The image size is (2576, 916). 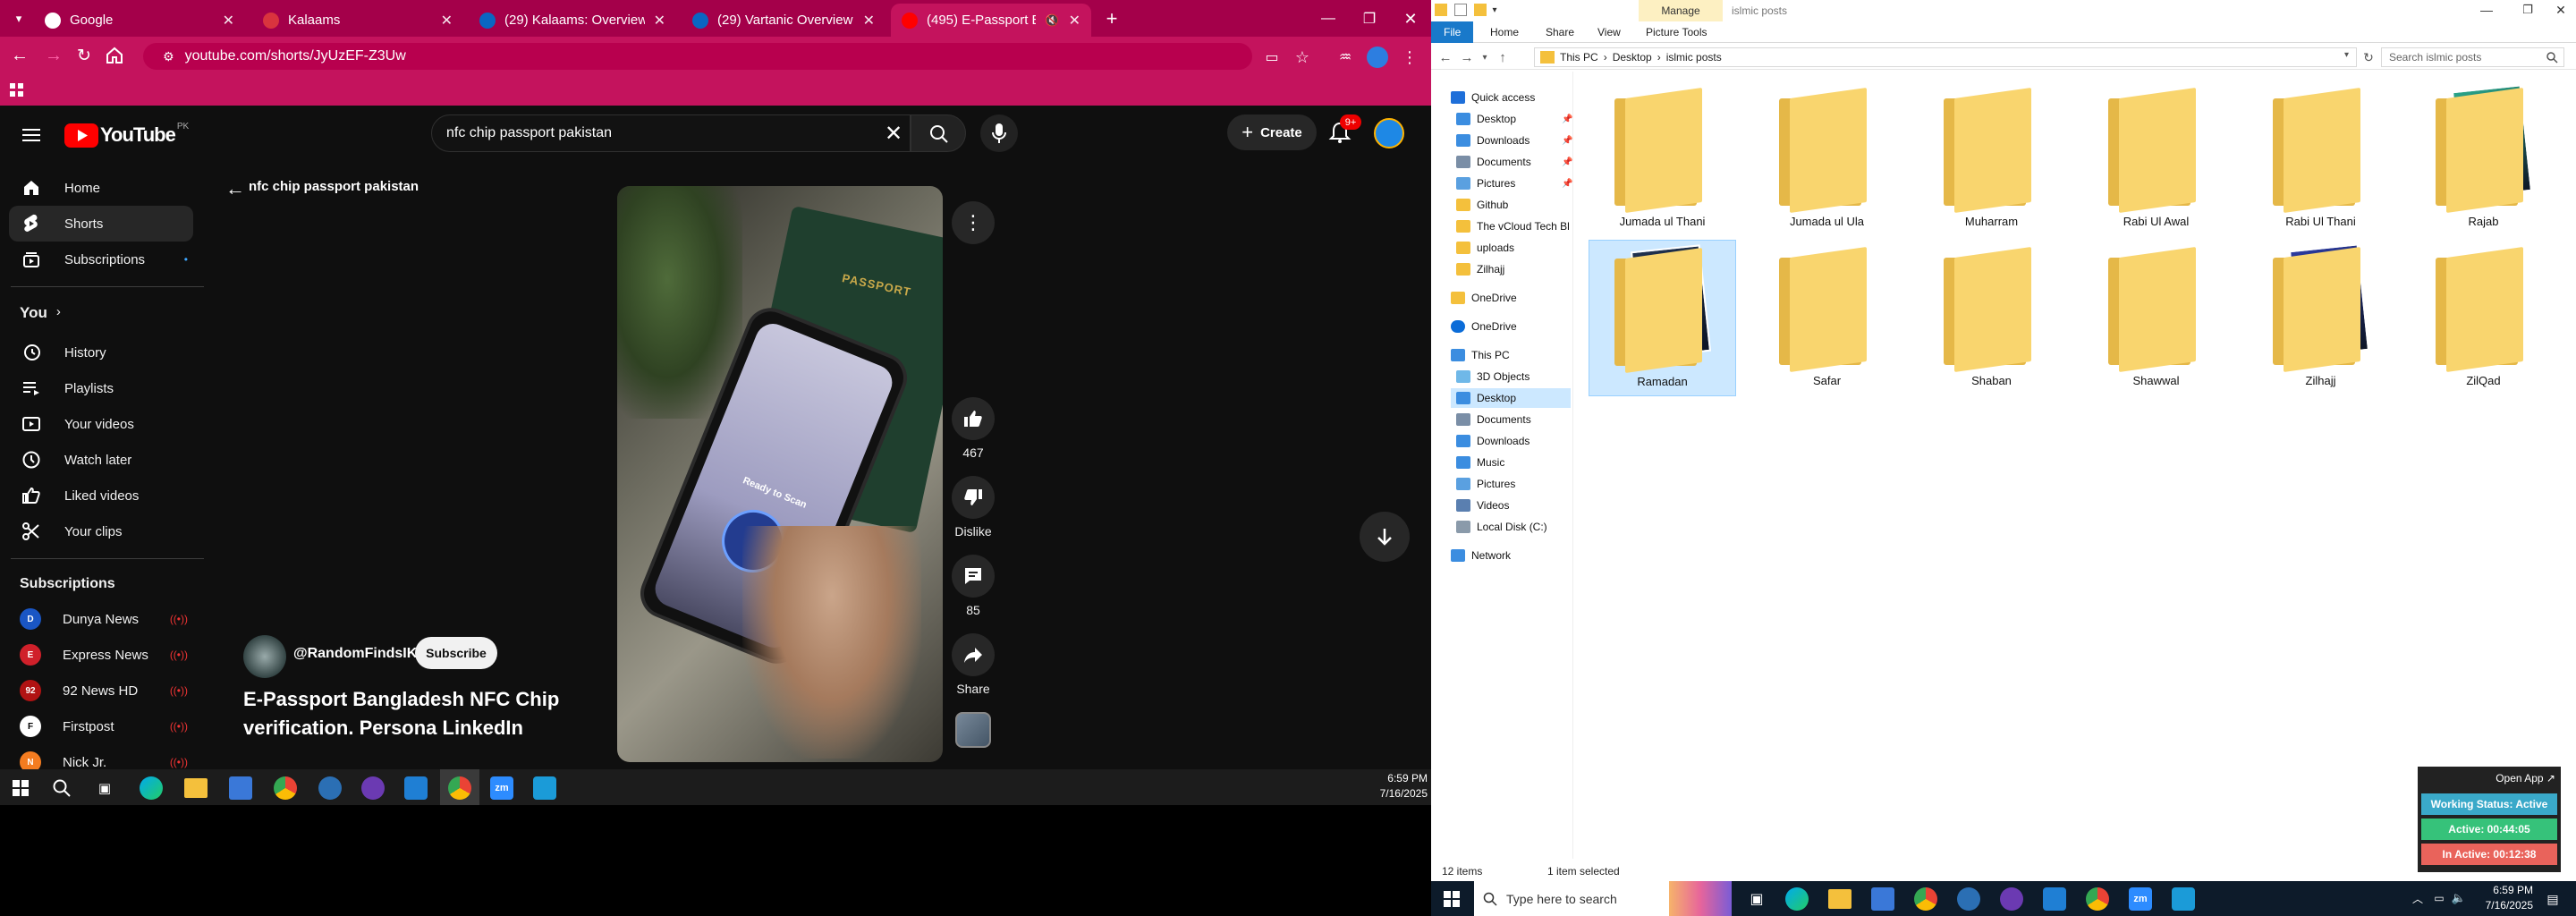 What do you see at coordinates (1302, 57) in the screenshot?
I see `bookmark-star-icon: ☆` at bounding box center [1302, 57].